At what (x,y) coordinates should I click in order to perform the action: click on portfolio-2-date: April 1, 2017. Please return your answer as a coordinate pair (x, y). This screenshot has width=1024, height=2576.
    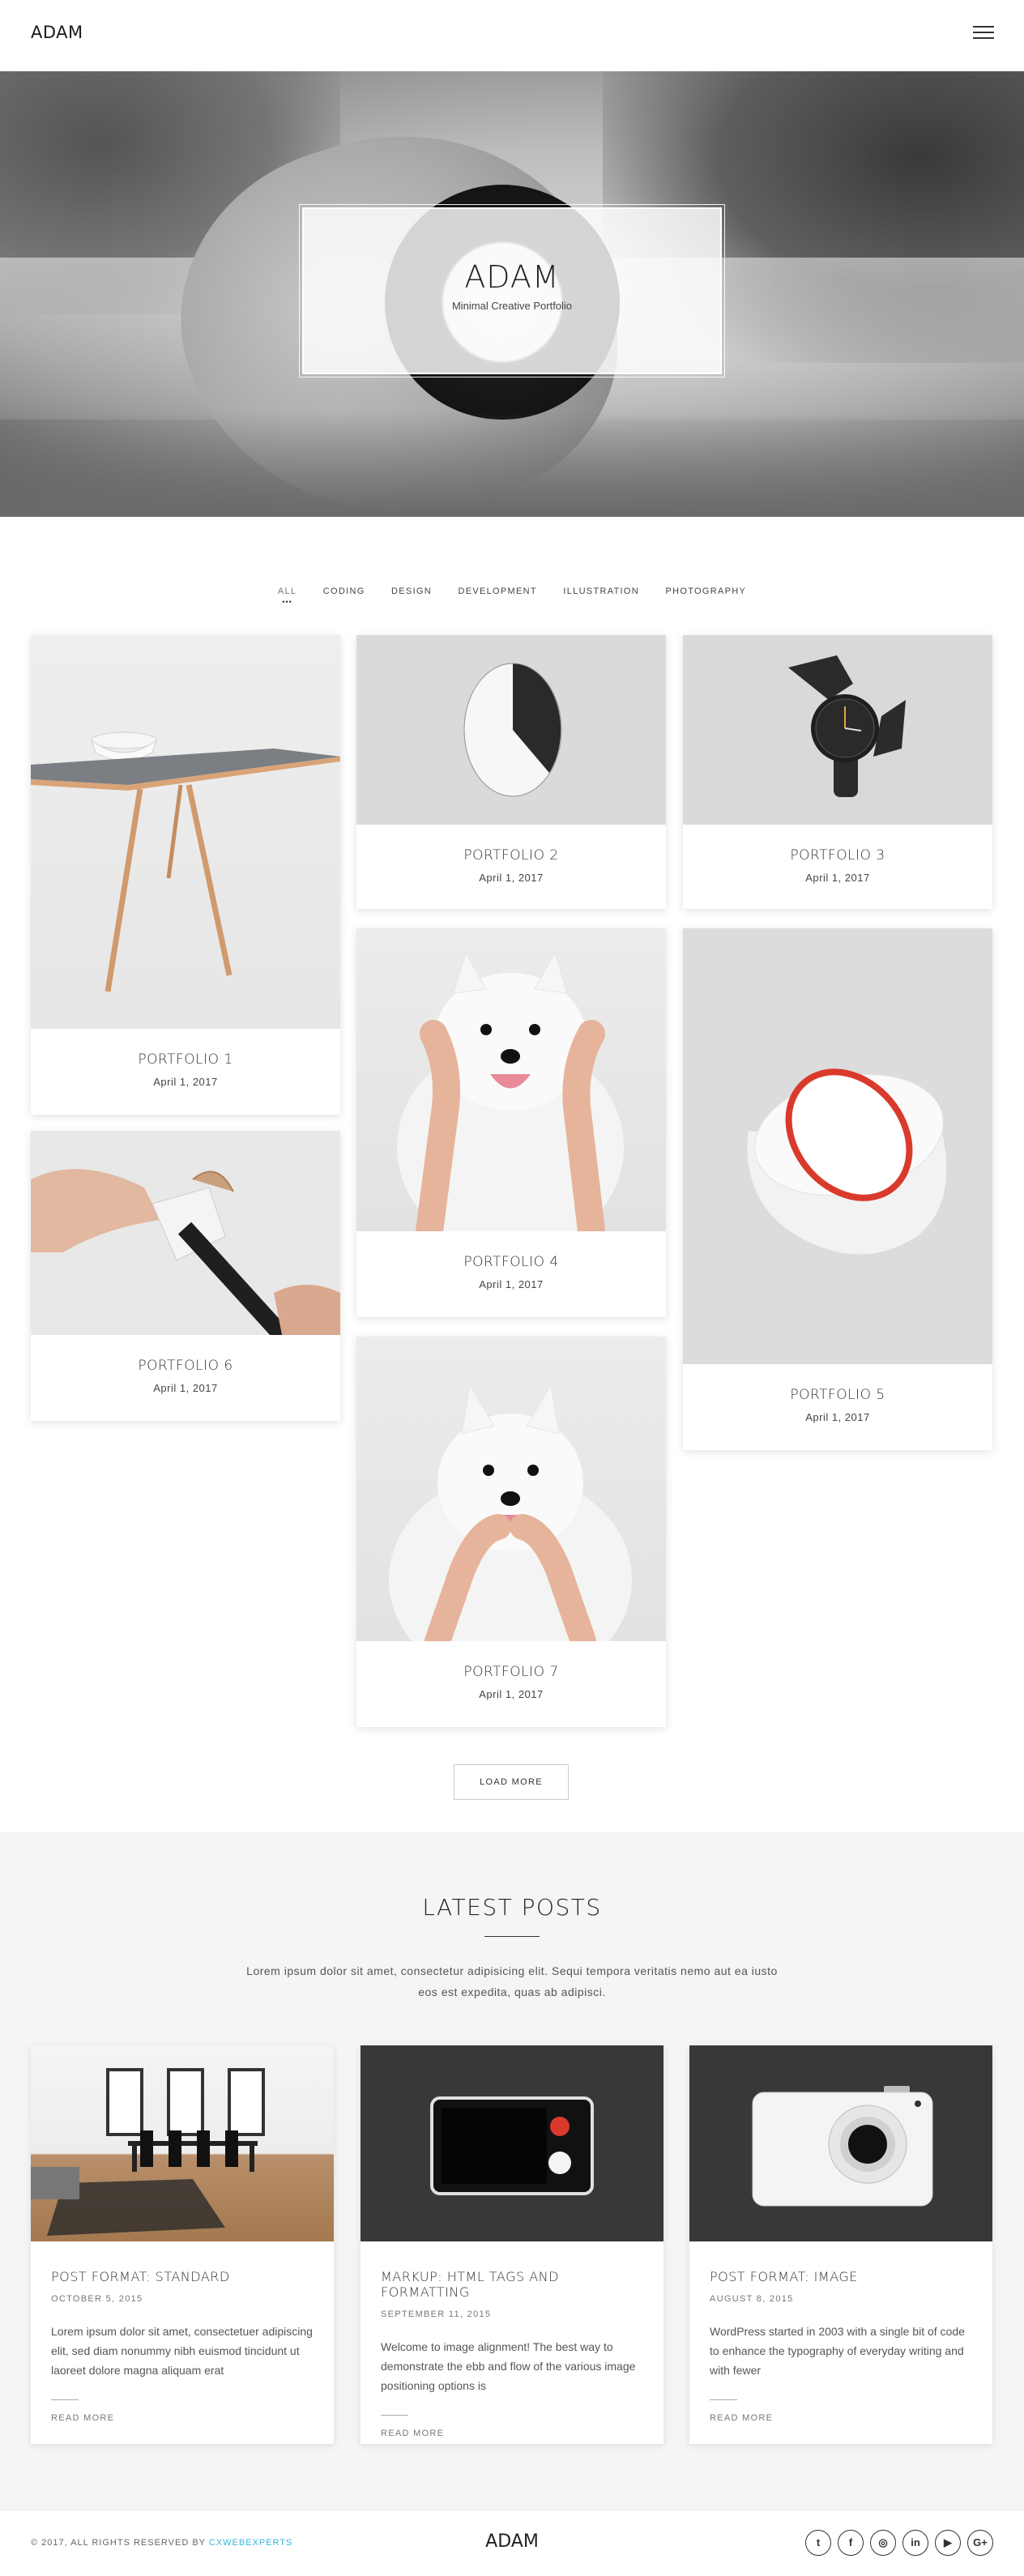
    Looking at the image, I should click on (511, 878).